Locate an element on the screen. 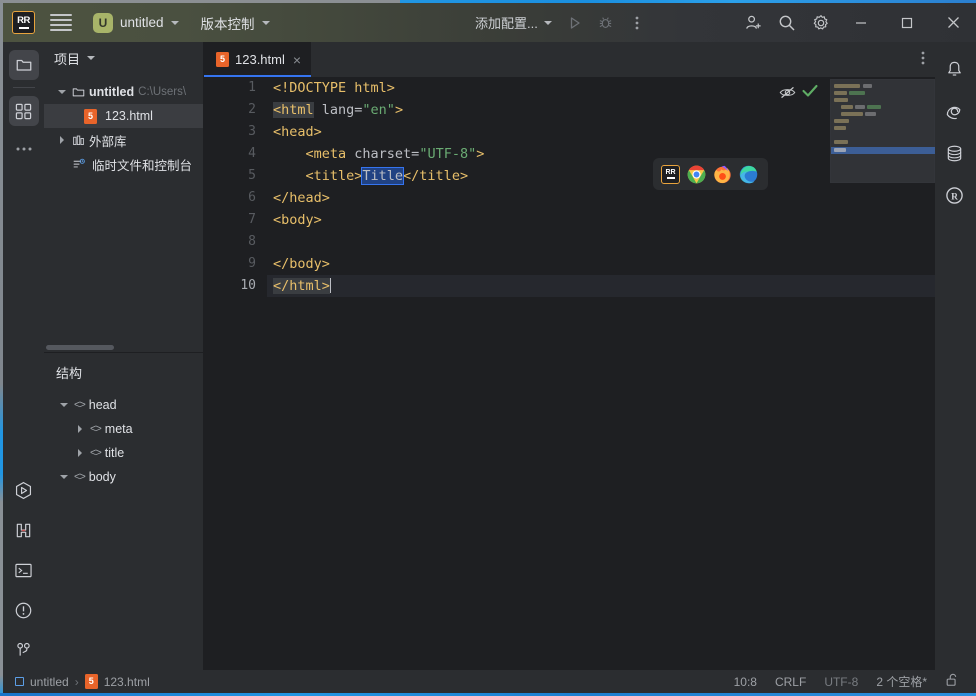 This screenshot has width=976, height=696. more-vertical-icon is located at coordinates (637, 23).